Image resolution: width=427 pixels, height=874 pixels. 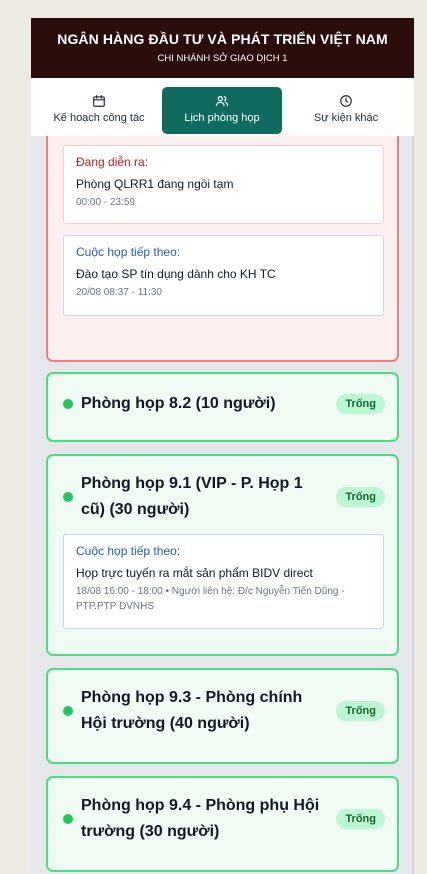 What do you see at coordinates (346, 110) in the screenshot?
I see `tab-other-events: Sự kiện khác` at bounding box center [346, 110].